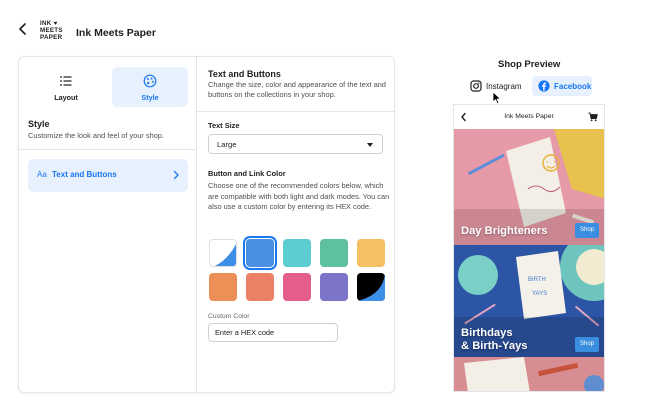 The width and height of the screenshot is (650, 412). Describe the element at coordinates (39, 124) in the screenshot. I see `section-title: Style` at that location.